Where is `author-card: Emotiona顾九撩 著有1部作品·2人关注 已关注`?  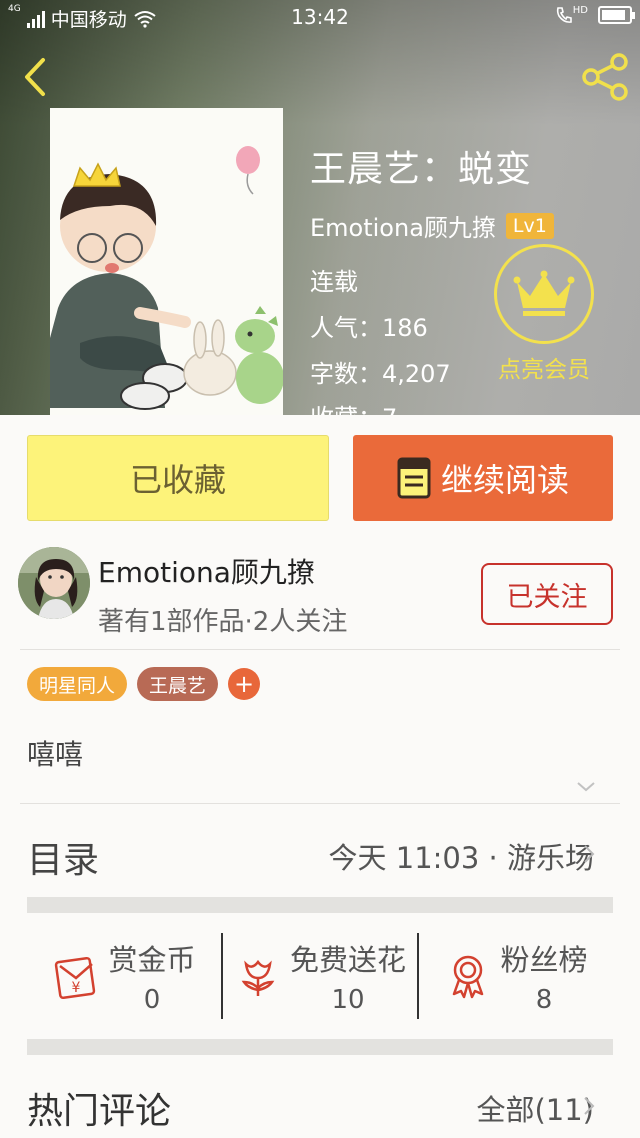
author-card: Emotiona顾九撩 著有1部作品·2人关注 已关注 is located at coordinates (320, 597).